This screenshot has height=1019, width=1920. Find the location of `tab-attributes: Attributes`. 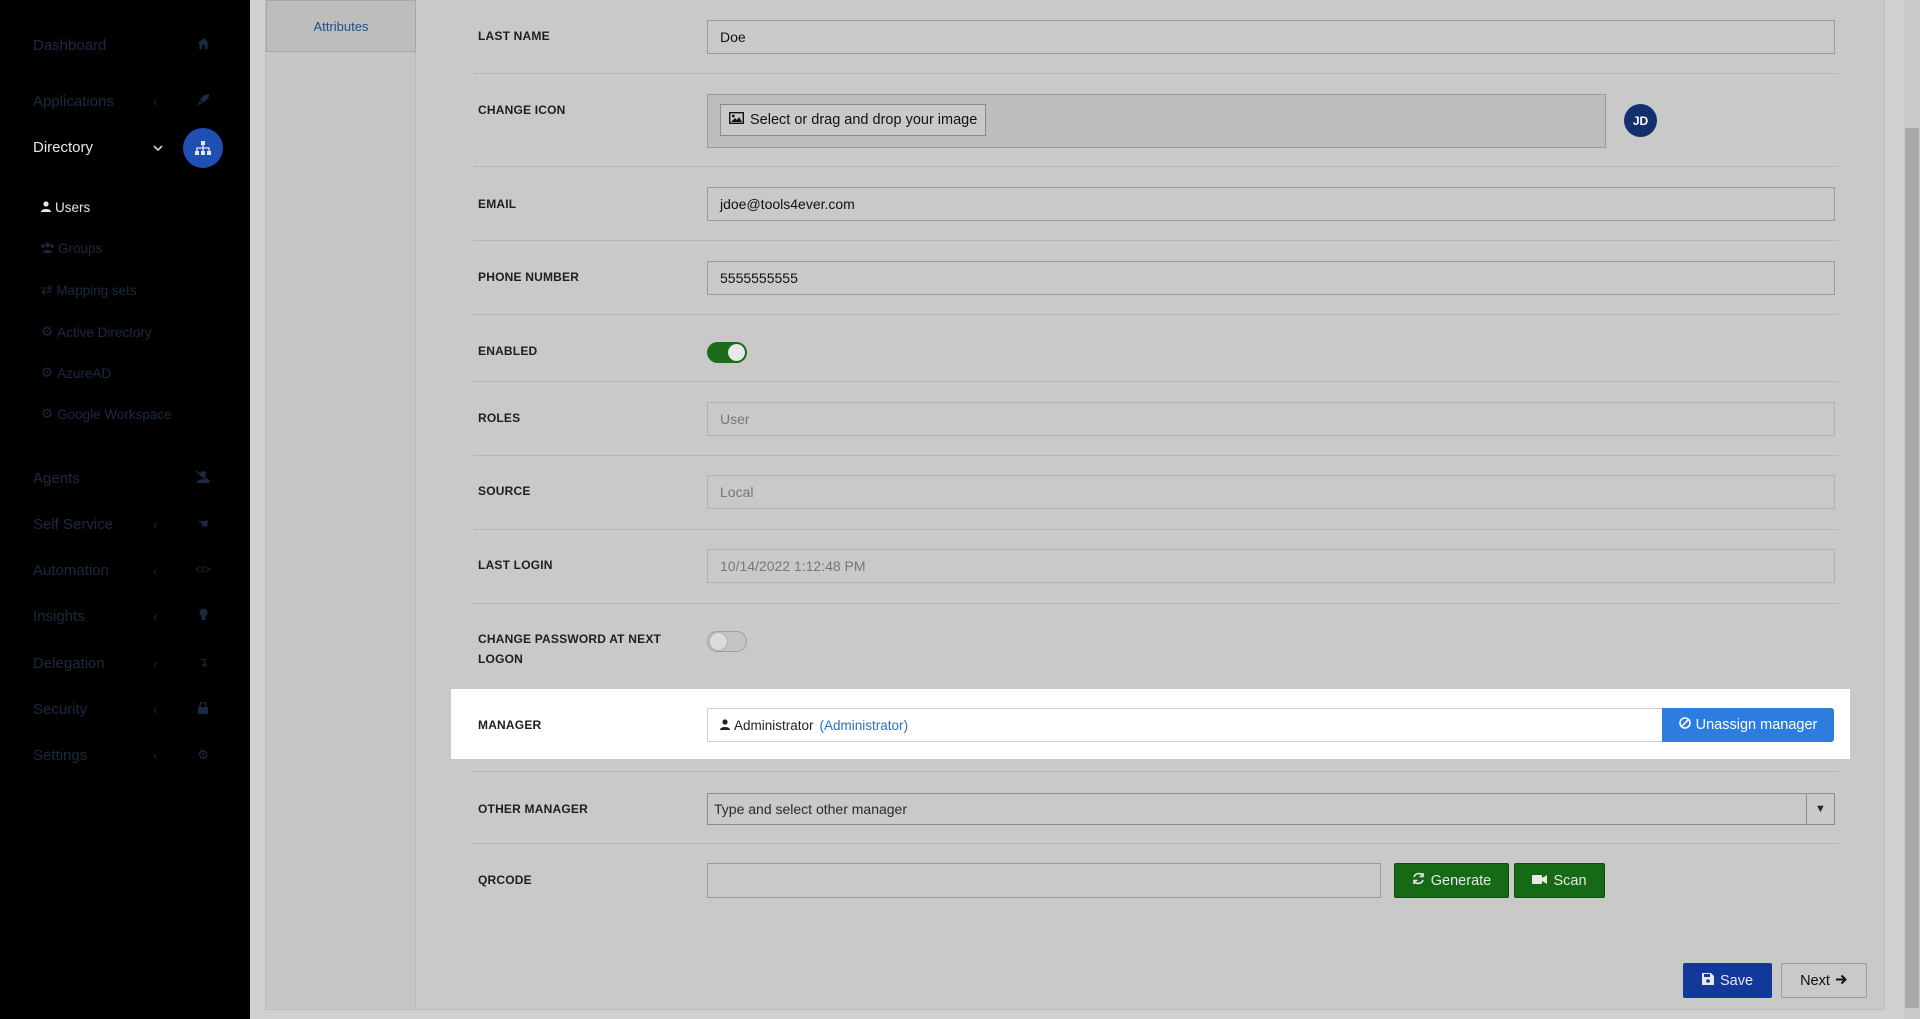

tab-attributes: Attributes is located at coordinates (341, 26).